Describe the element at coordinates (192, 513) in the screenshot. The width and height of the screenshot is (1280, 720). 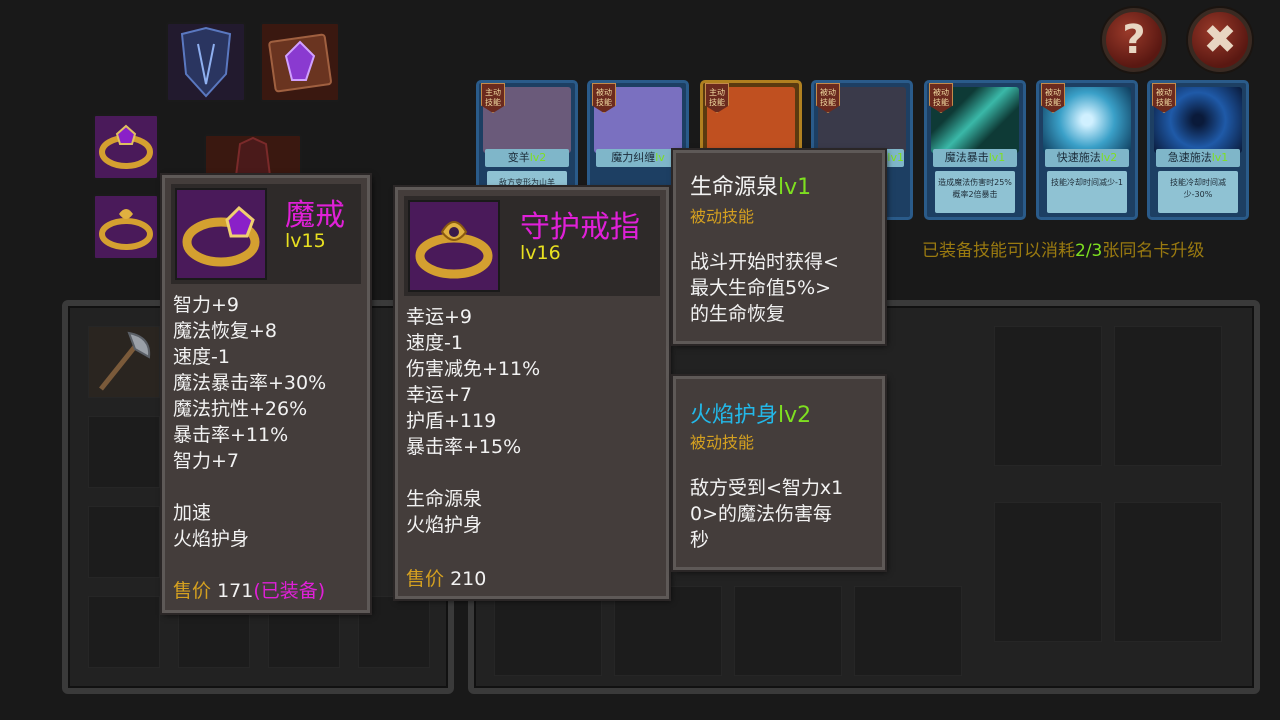
I see `item-skill: 加速` at that location.